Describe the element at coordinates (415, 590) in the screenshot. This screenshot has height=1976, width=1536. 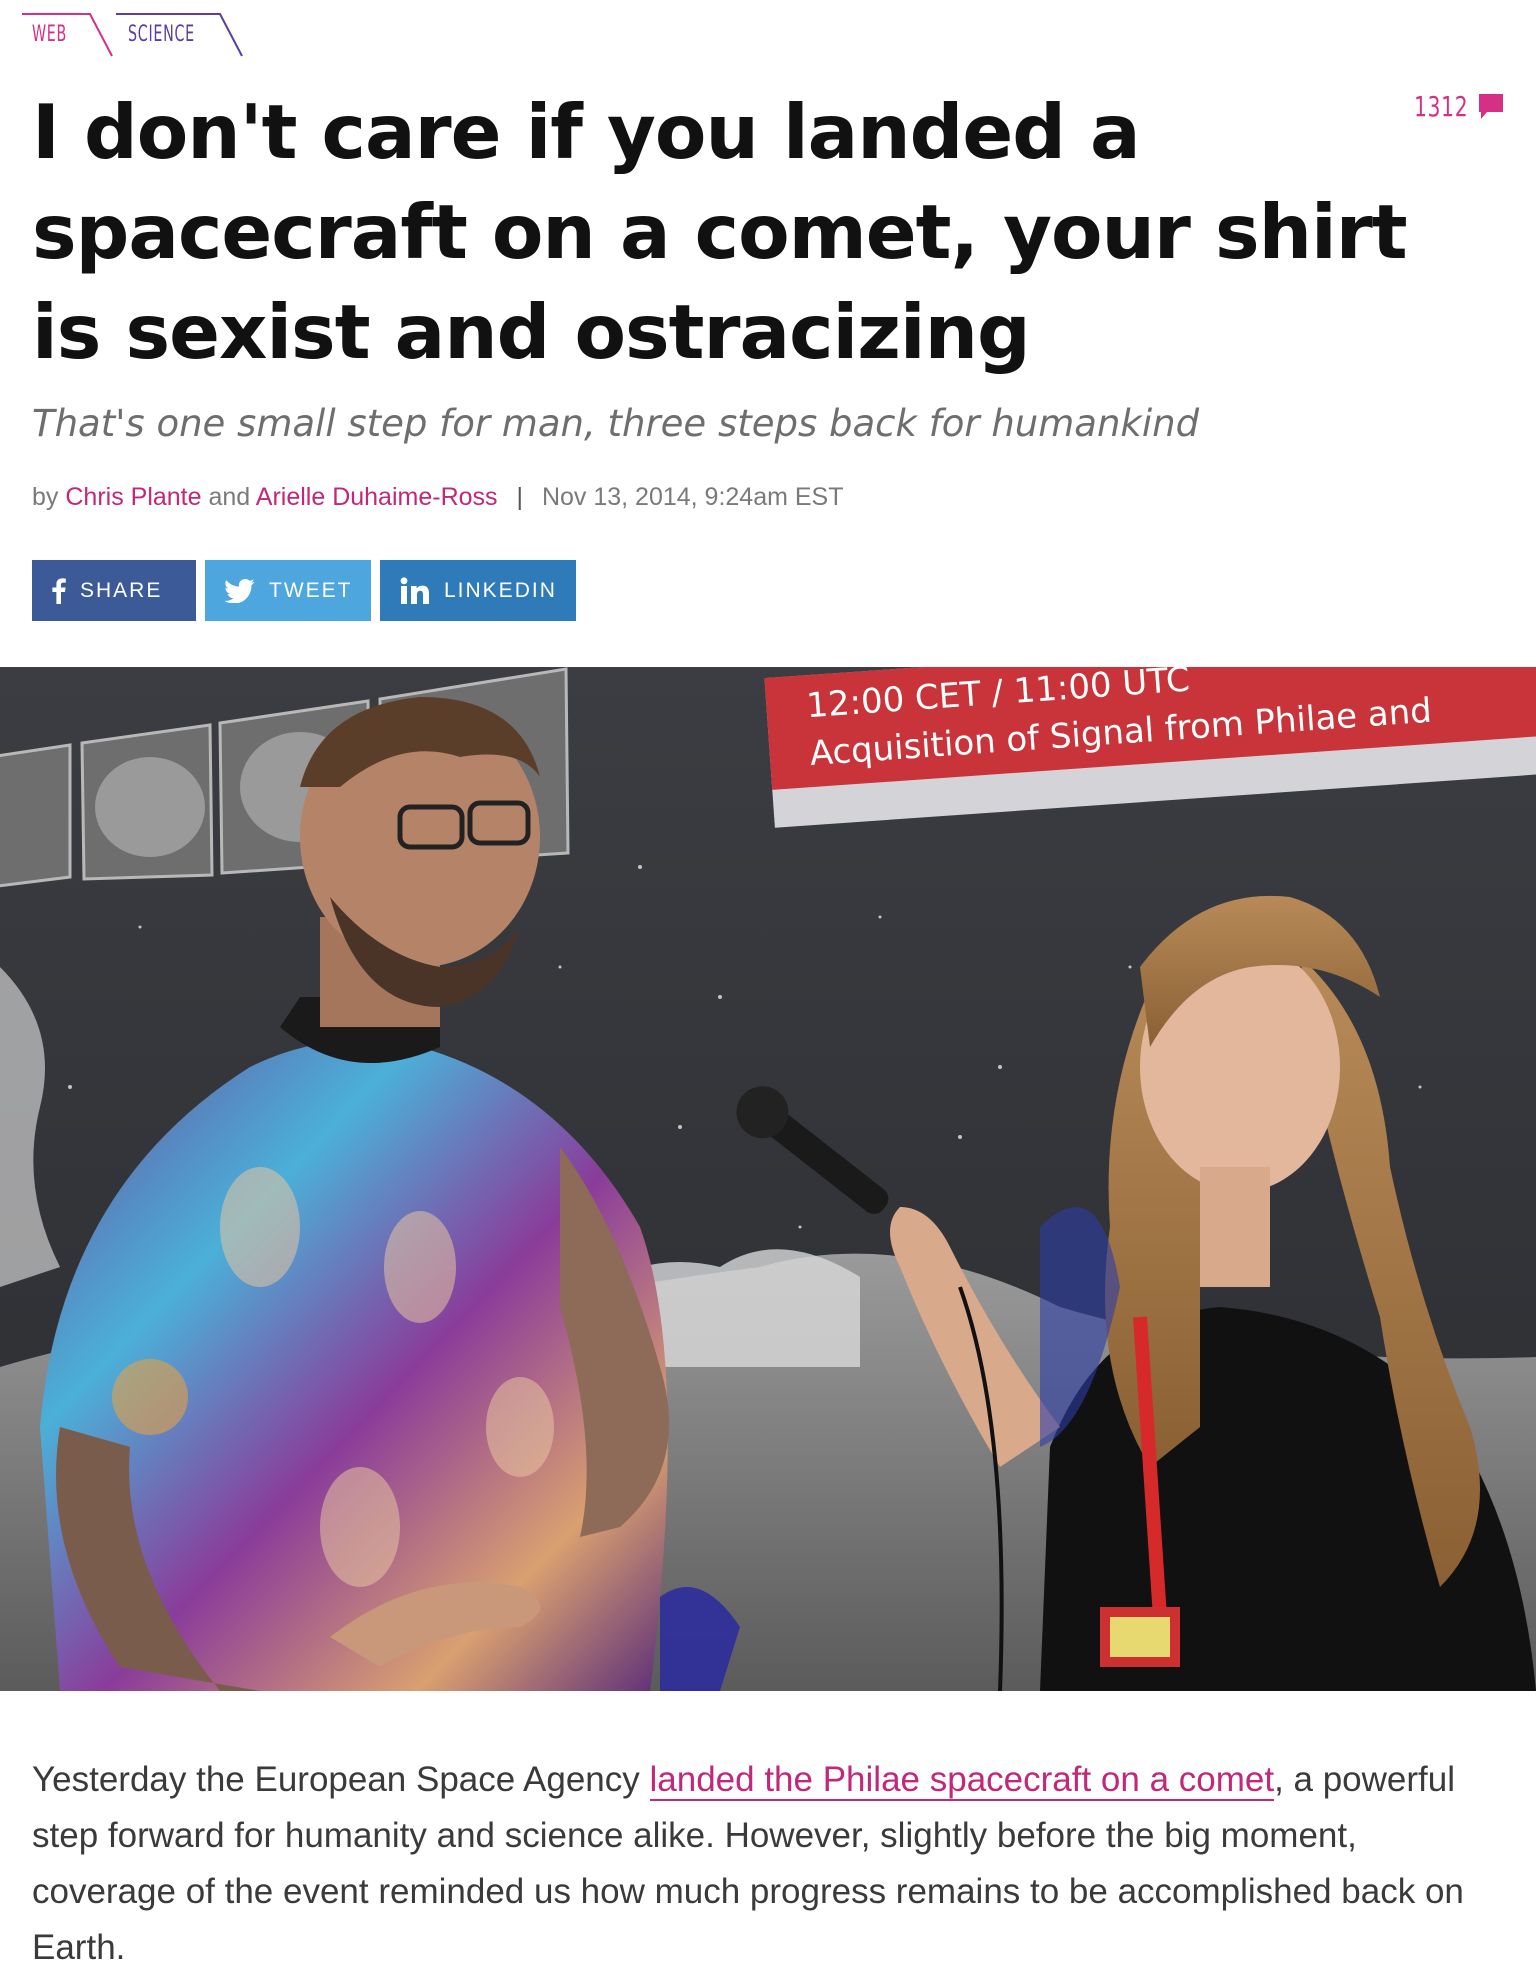
I see `linkedin-icon` at that location.